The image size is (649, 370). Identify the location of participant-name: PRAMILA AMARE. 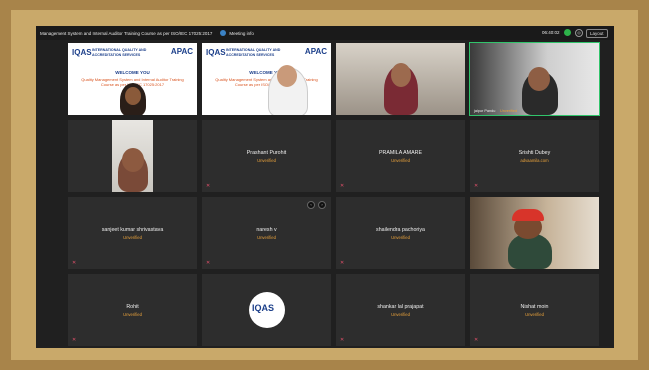
(400, 153).